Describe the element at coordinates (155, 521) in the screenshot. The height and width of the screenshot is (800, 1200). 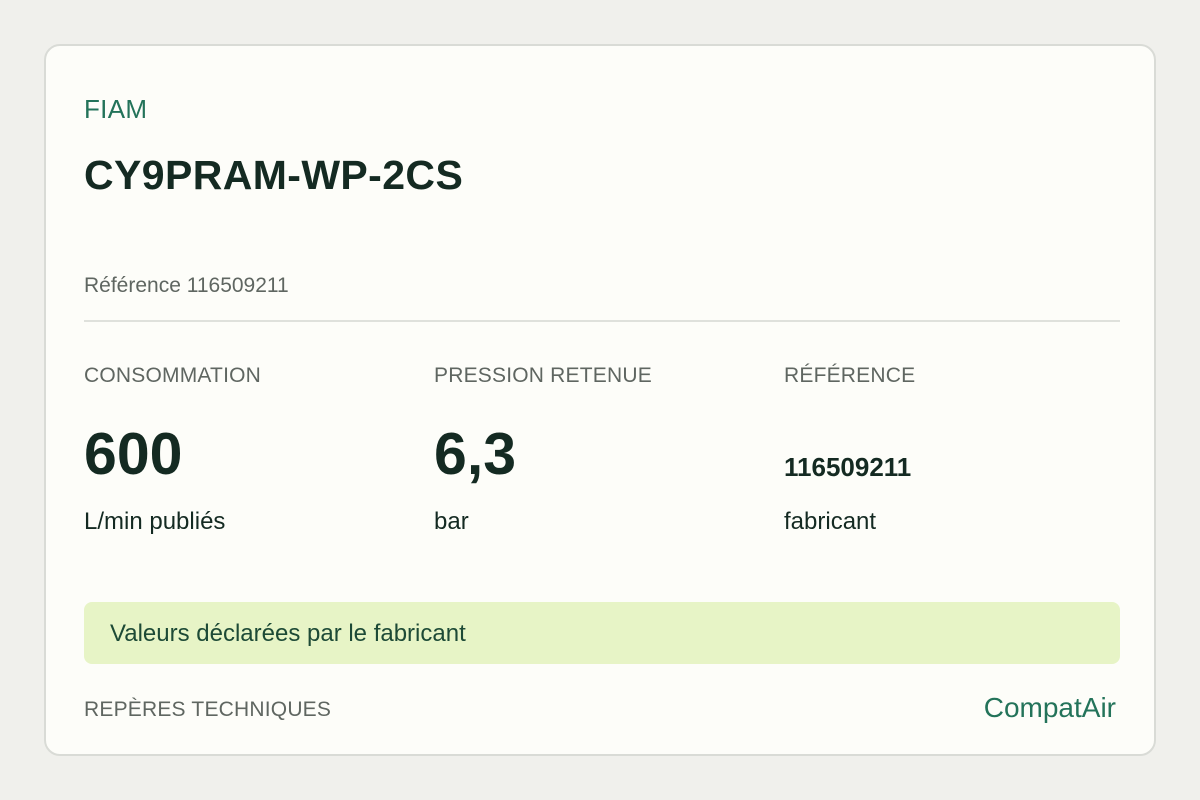
I see `metric-unit: L/min publiés` at that location.